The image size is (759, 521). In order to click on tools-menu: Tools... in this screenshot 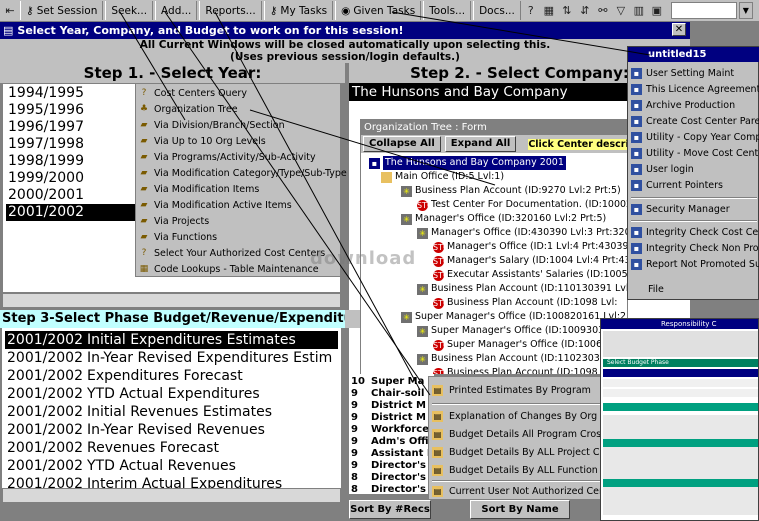, I will do `click(447, 10)`.